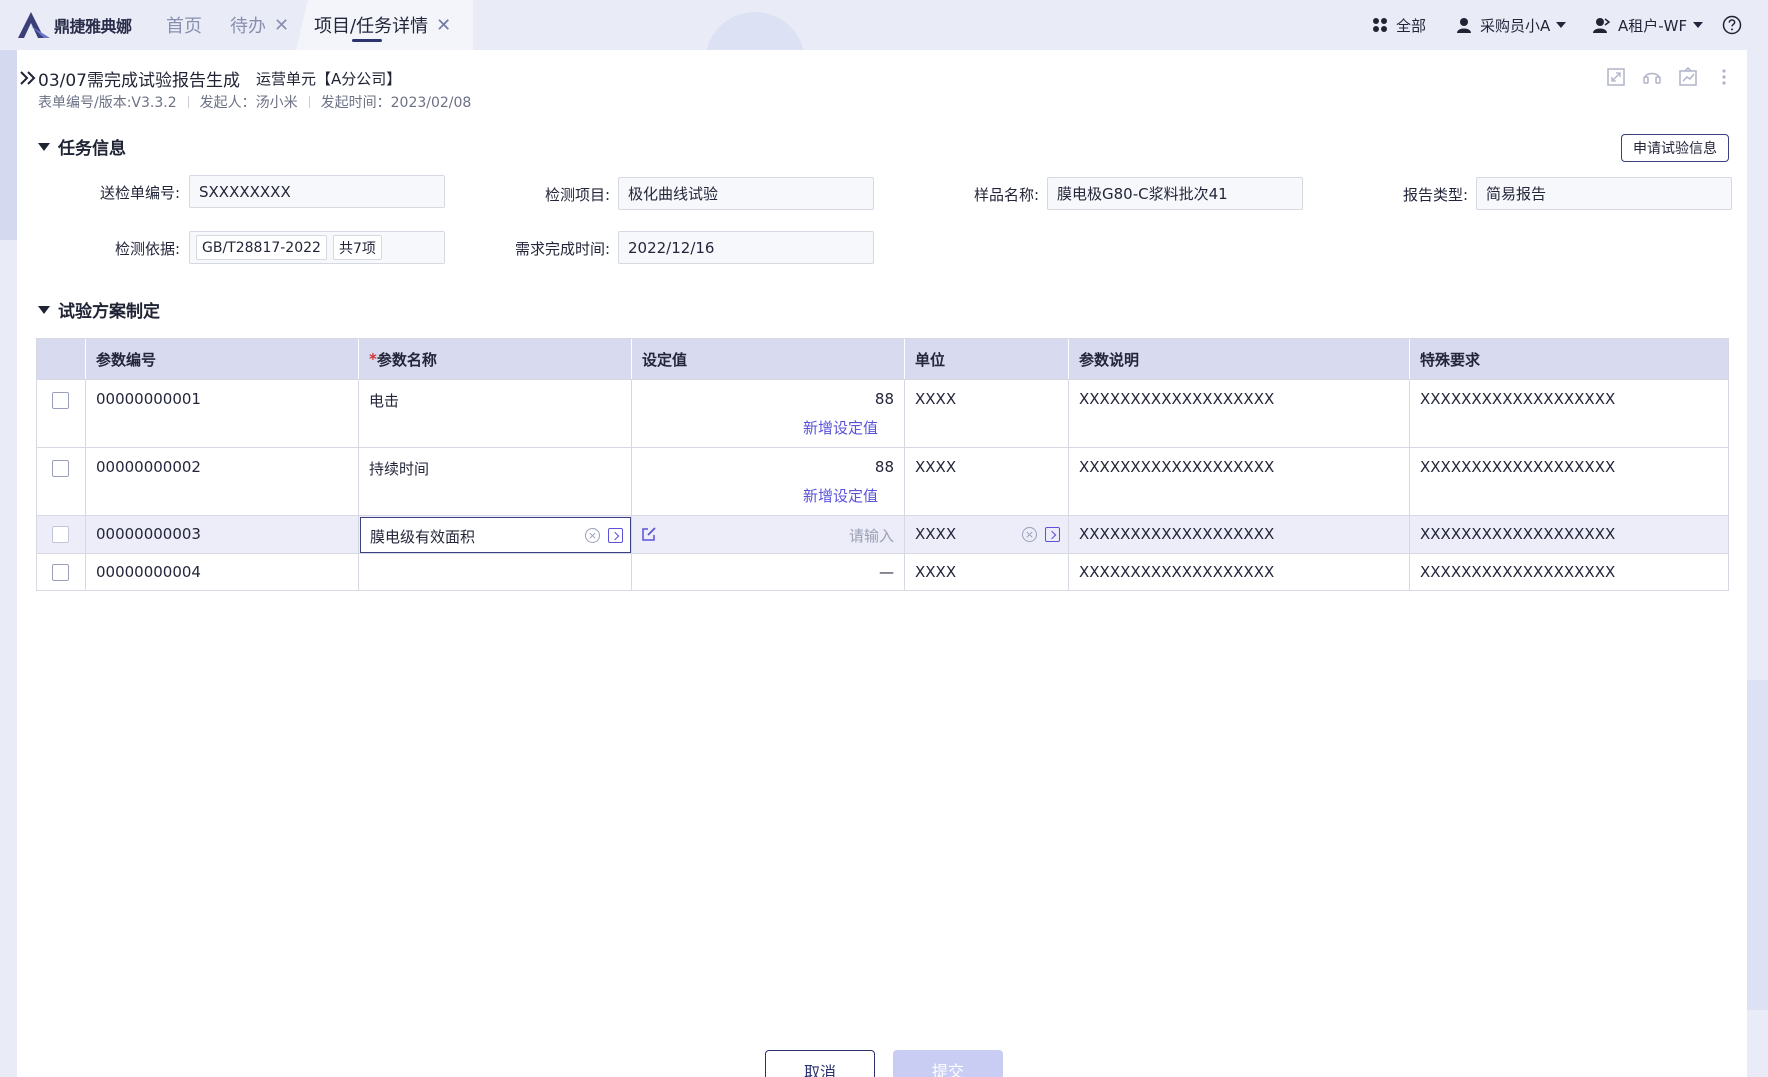 The image size is (1768, 1077). What do you see at coordinates (1675, 148) in the screenshot?
I see `apply-test-info-button: 申请试验信息` at bounding box center [1675, 148].